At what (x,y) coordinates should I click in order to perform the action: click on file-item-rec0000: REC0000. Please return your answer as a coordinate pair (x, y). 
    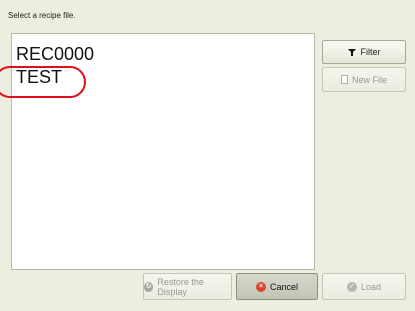
    Looking at the image, I should click on (55, 54).